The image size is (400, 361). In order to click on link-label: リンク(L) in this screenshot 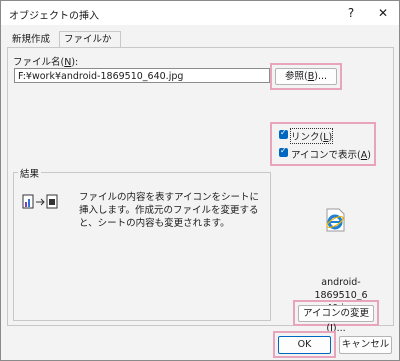, I will do `click(311, 136)`.